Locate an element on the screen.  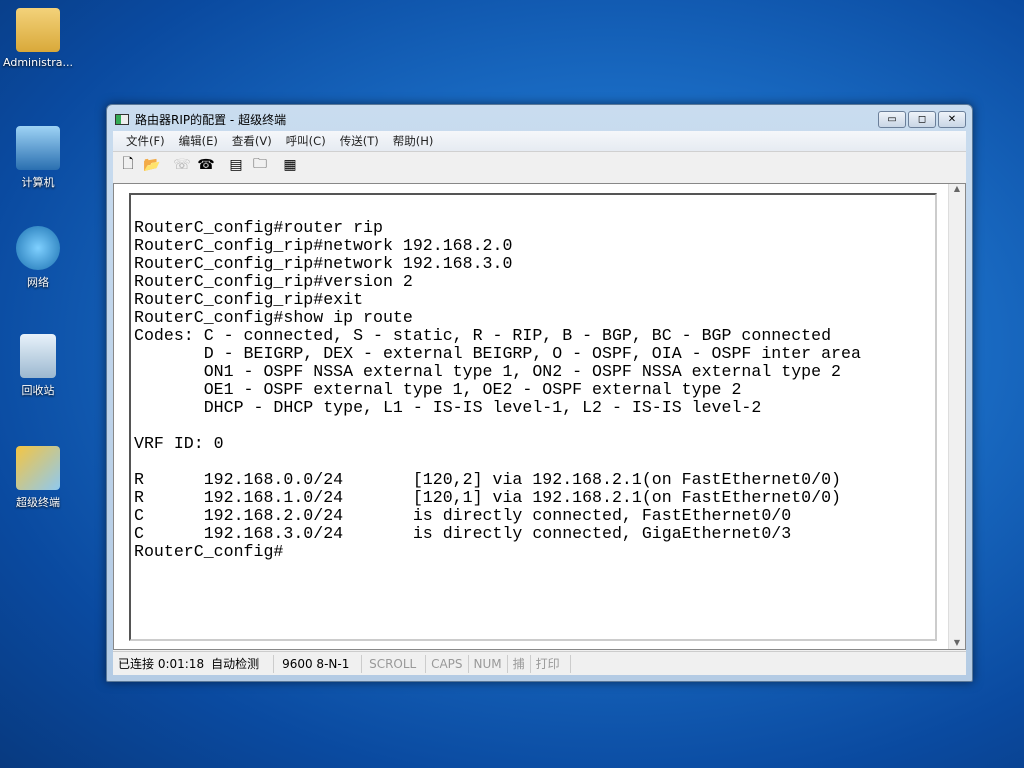
status-num: NUM is located at coordinates (488, 663).